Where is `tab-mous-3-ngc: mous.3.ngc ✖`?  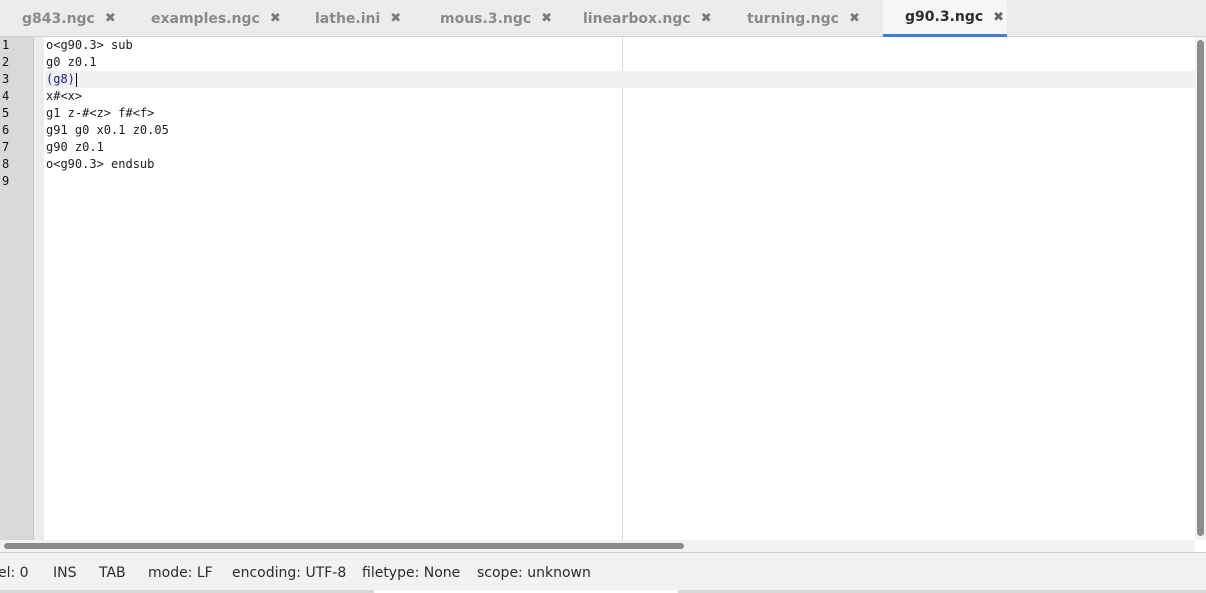
tab-mous-3-ngc: mous.3.ngc ✖ is located at coordinates (489, 18).